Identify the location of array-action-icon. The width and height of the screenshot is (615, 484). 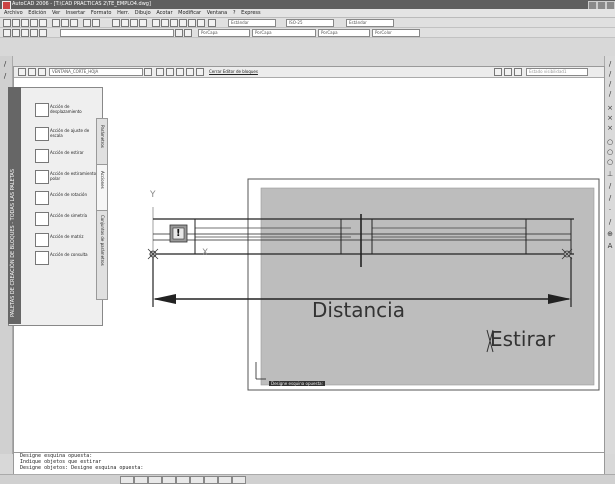
(42, 240).